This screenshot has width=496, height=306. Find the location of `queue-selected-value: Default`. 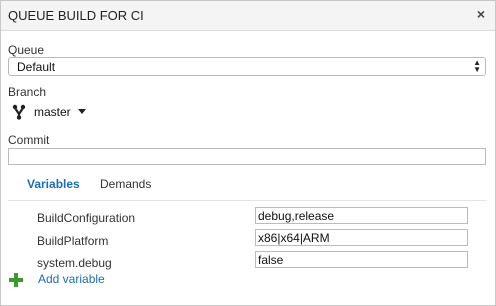

queue-selected-value: Default is located at coordinates (36, 67).